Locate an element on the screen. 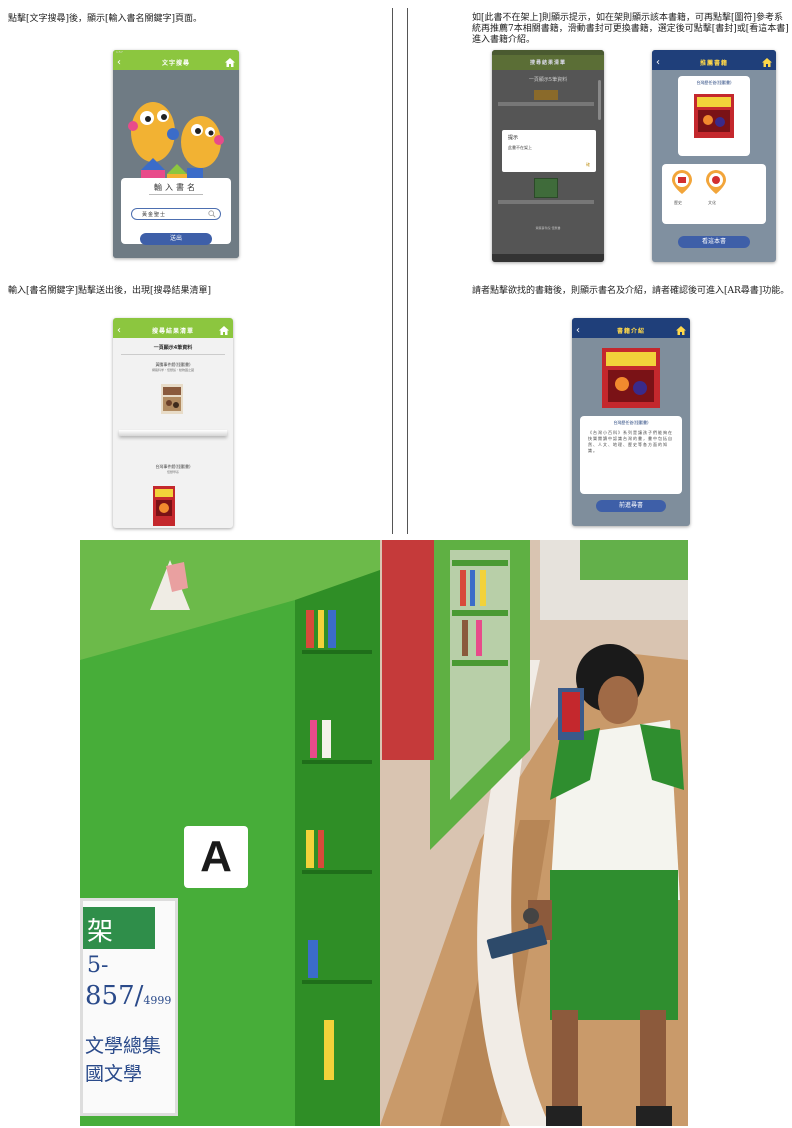 Image resolution: width=792 pixels, height=1128 pixels. book-card: 台灣歷任爸(怪獸書) is located at coordinates (714, 116).